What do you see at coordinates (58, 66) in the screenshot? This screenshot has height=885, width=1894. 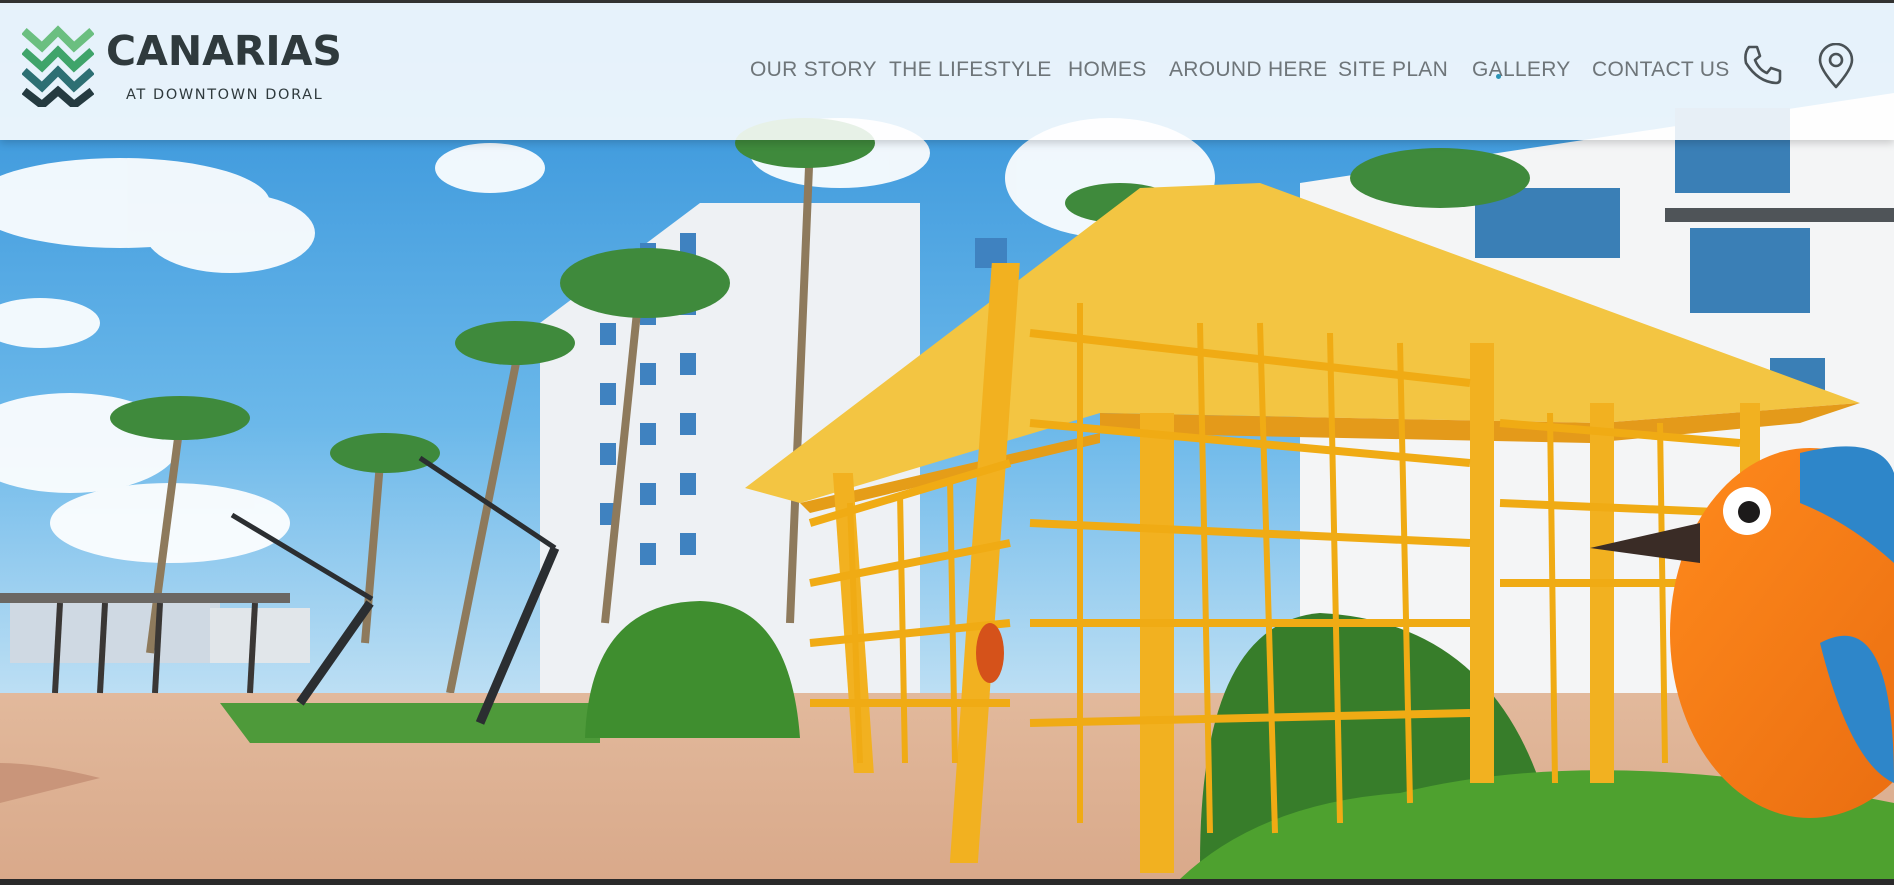 I see `canarias-chevron-logo-icon` at bounding box center [58, 66].